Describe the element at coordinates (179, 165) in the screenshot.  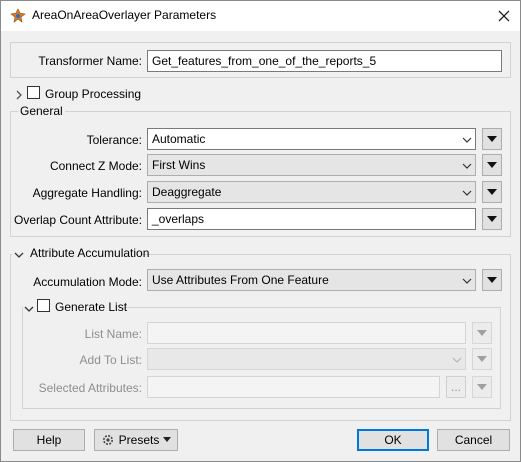
I see `connect-z-mode-value: First Wins` at that location.